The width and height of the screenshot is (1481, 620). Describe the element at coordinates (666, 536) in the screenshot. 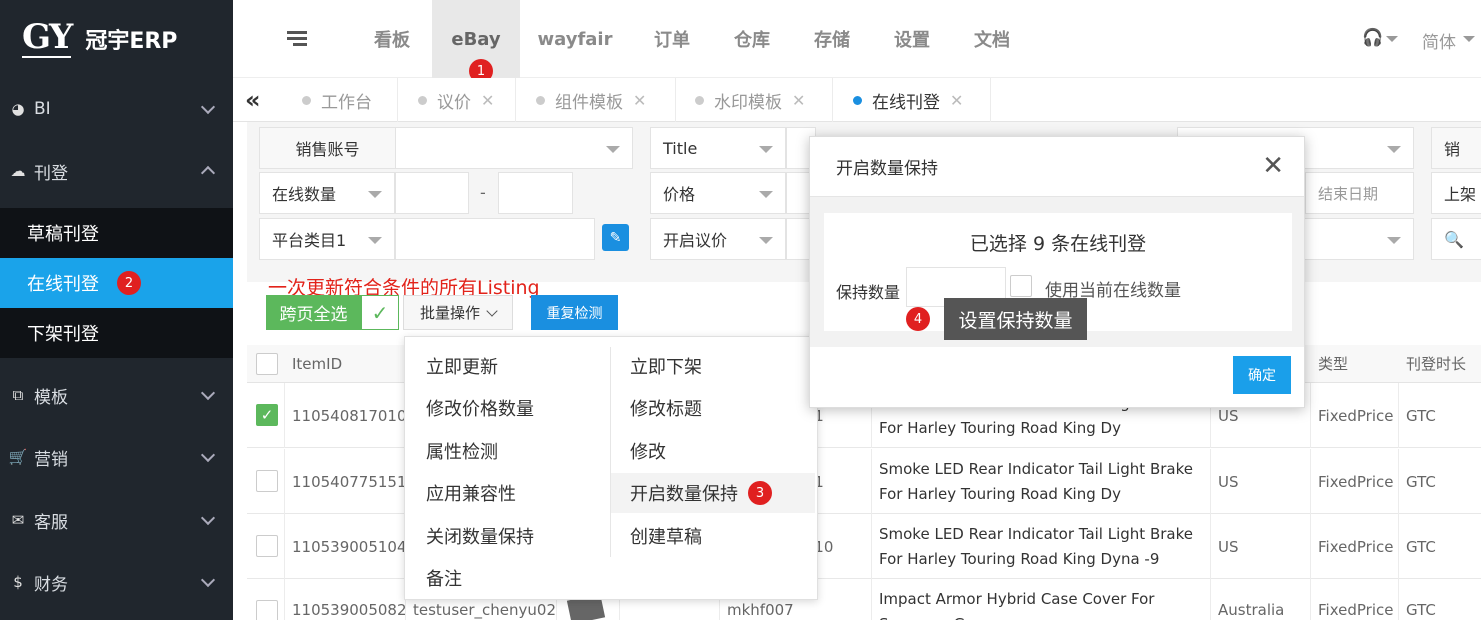

I see `menu-item-create-draft: 创建草稿` at that location.